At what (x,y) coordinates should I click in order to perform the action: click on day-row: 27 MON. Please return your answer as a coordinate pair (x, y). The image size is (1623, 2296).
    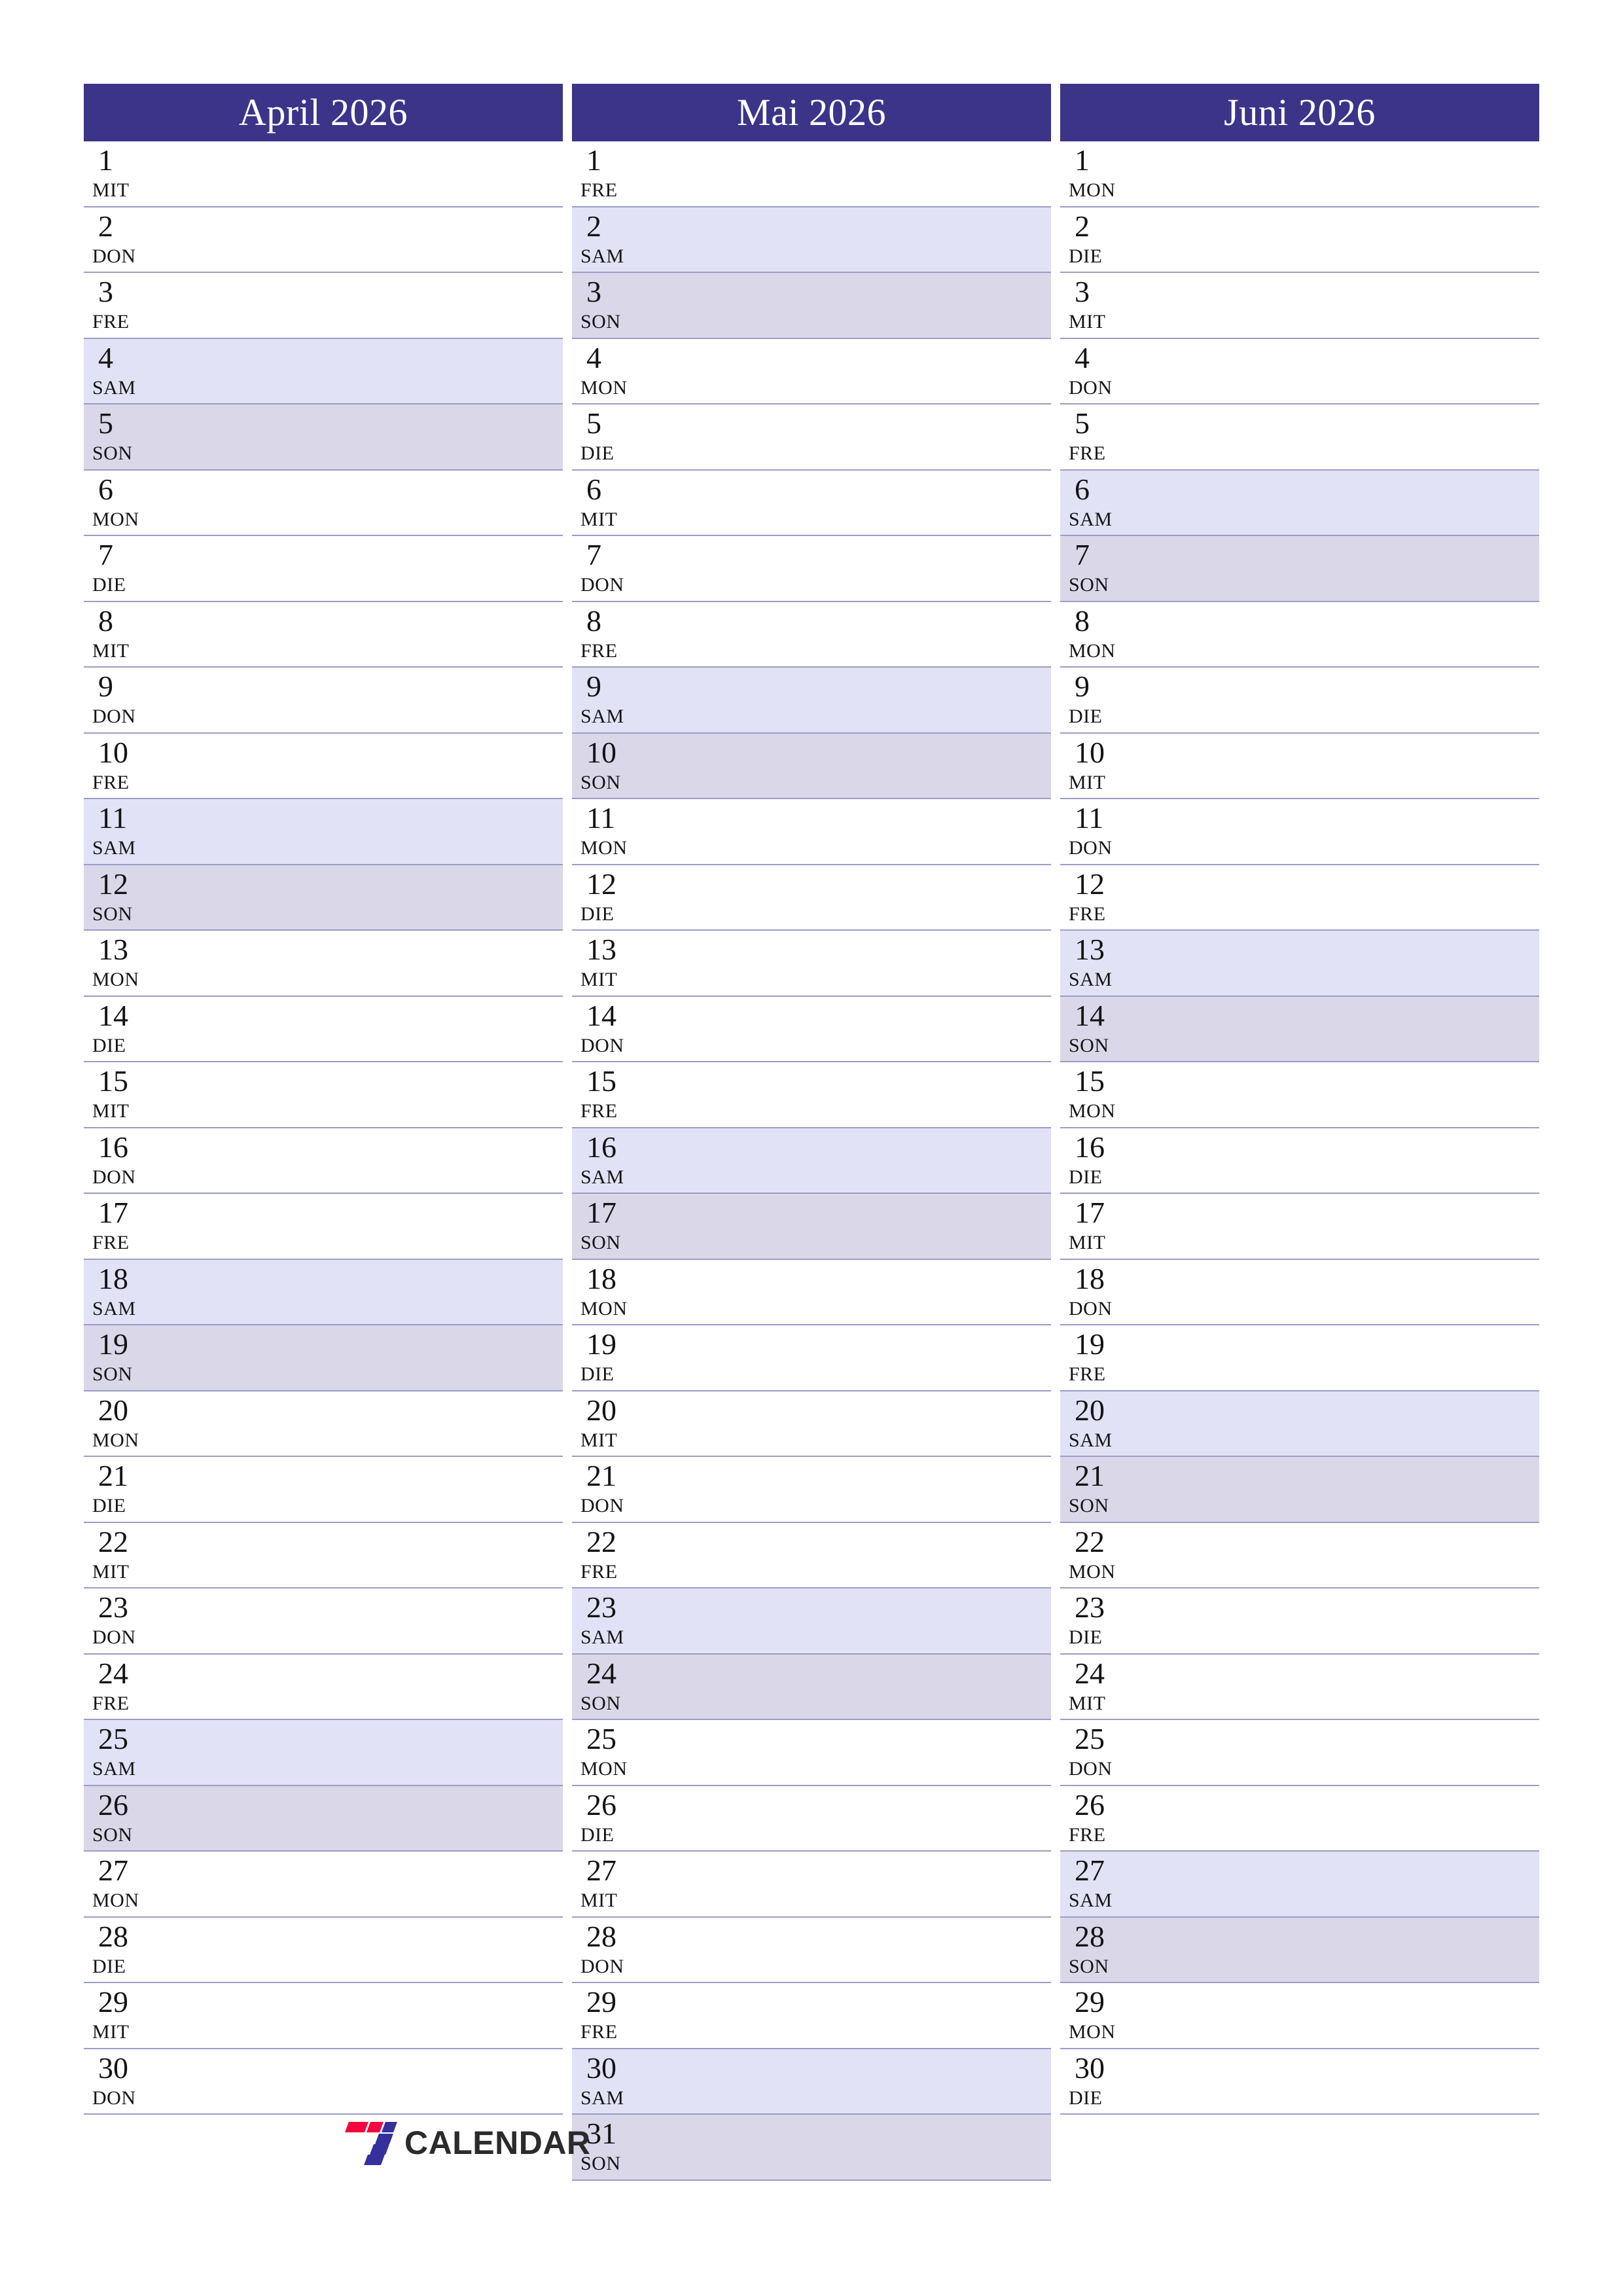
    Looking at the image, I should click on (323, 1885).